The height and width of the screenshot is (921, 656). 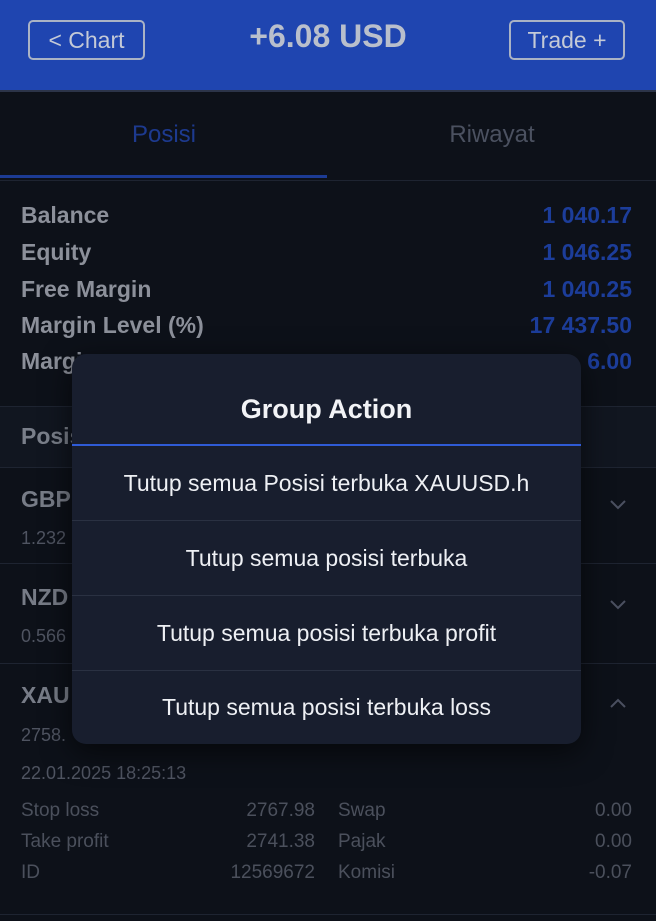 What do you see at coordinates (326, 633) in the screenshot?
I see `close-all-profit-button: Tutup semua posisi terbuka profit` at bounding box center [326, 633].